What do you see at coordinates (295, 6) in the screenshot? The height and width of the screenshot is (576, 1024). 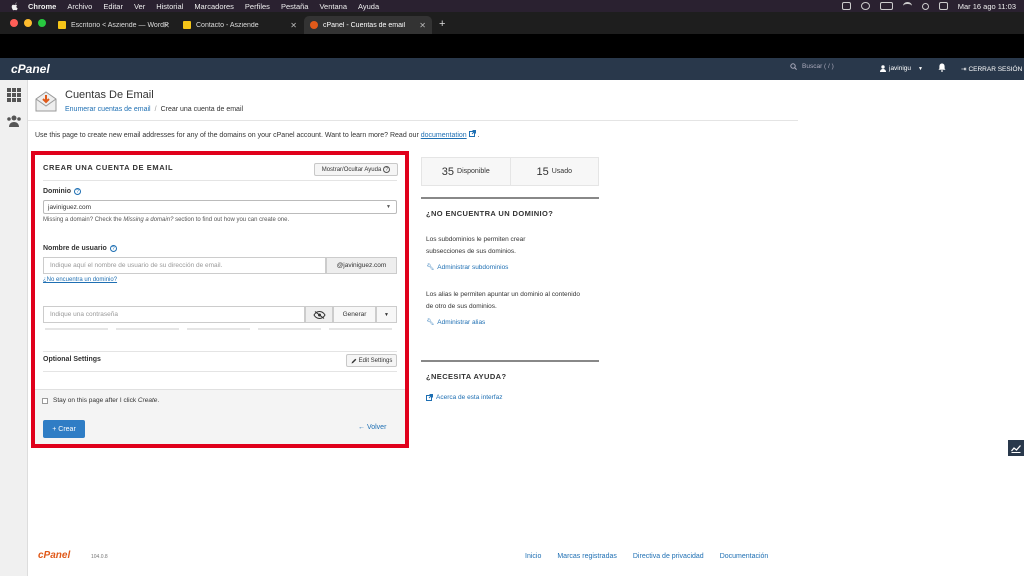 I see `menu-pestana: Pestaña` at bounding box center [295, 6].